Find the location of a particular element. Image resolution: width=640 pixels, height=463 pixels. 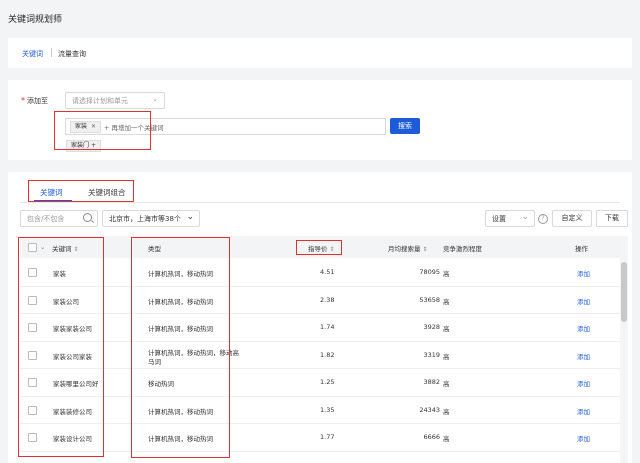

keyword-add-placeholder: + 再增加一个关键词 is located at coordinates (134, 127).